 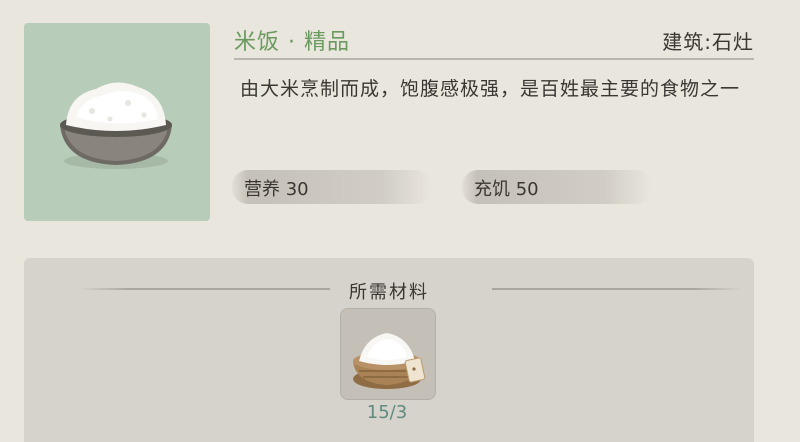 What do you see at coordinates (708, 42) in the screenshot?
I see `item-building: 建筑:石灶` at bounding box center [708, 42].